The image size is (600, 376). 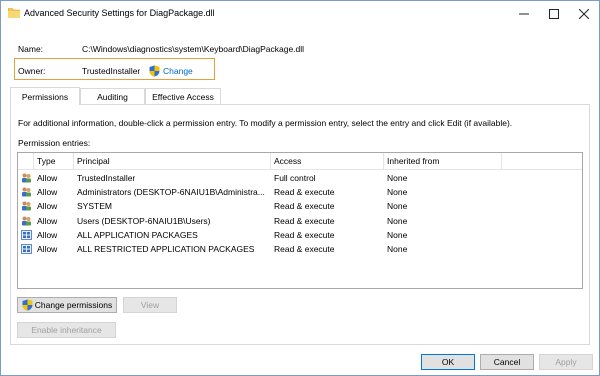 What do you see at coordinates (178, 71) in the screenshot?
I see `change-link-label: Change` at bounding box center [178, 71].